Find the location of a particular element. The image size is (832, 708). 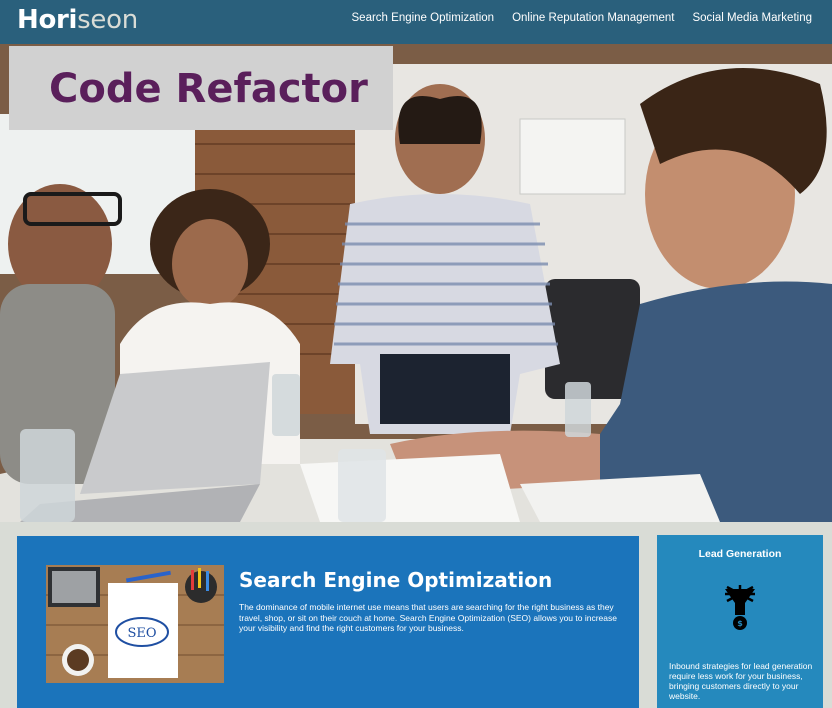

nav-link-seo: Search Engine Optimization is located at coordinates (423, 18).